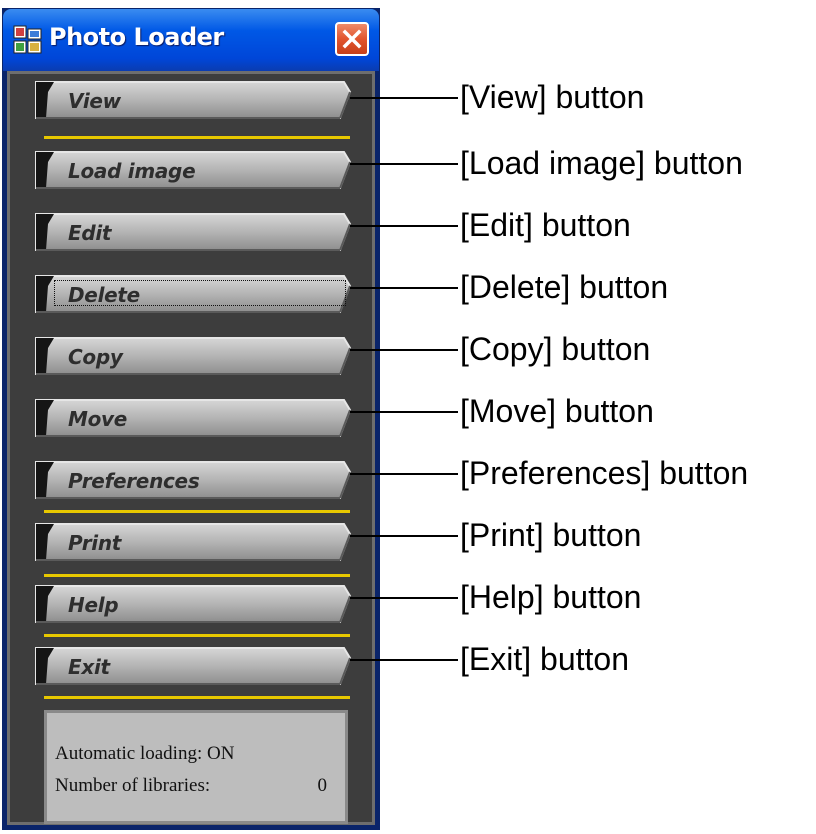  What do you see at coordinates (193, 666) in the screenshot?
I see `exit-button: Exit` at bounding box center [193, 666].